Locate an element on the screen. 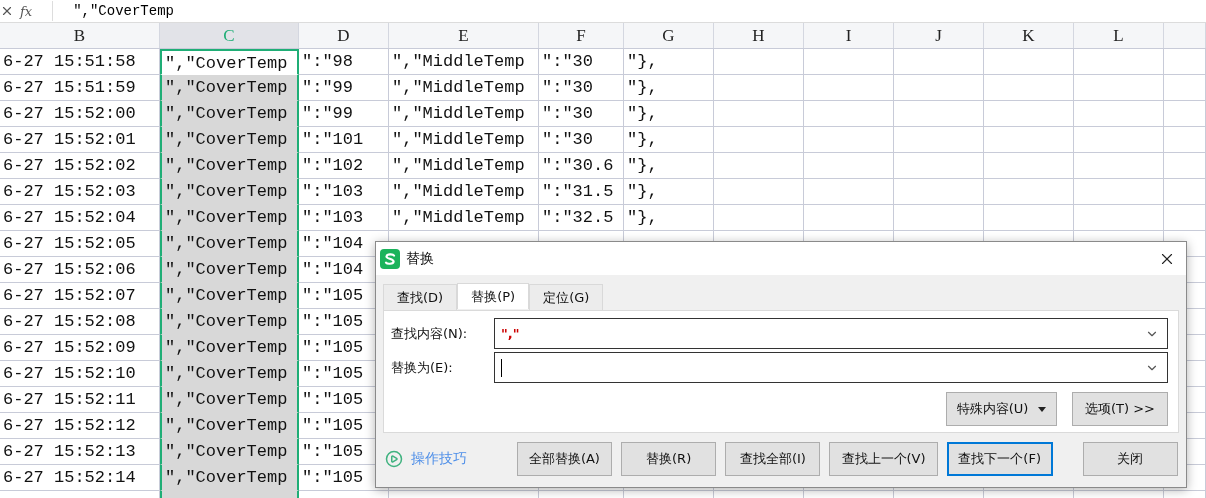 This screenshot has width=1206, height=498. combo-field is located at coordinates (831, 367).